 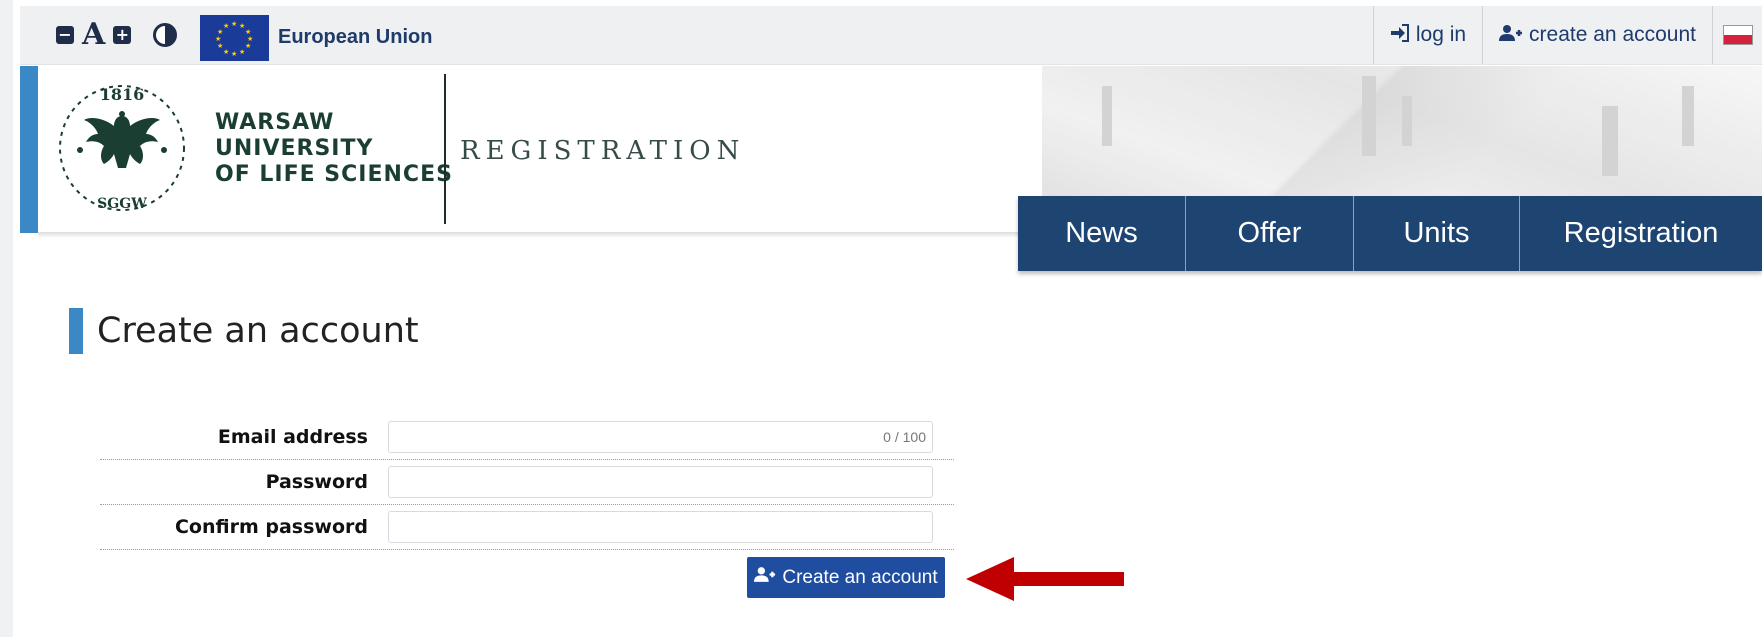 What do you see at coordinates (1641, 233) in the screenshot?
I see `nav-item-registration: Registration` at bounding box center [1641, 233].